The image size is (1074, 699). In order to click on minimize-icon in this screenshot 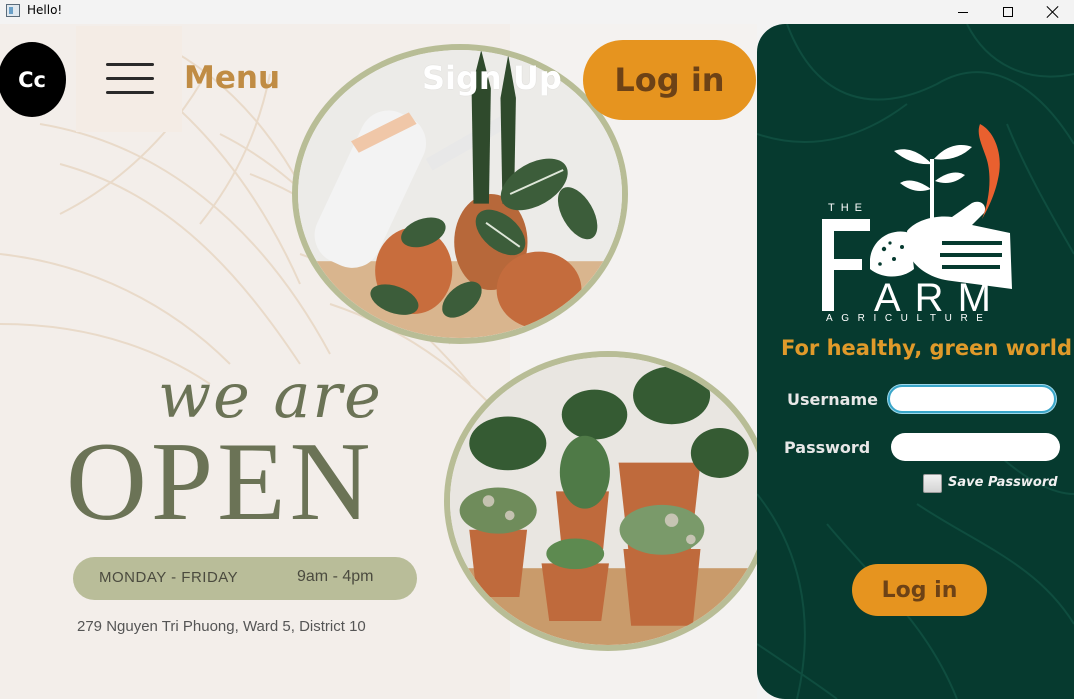, I will do `click(963, 12)`.